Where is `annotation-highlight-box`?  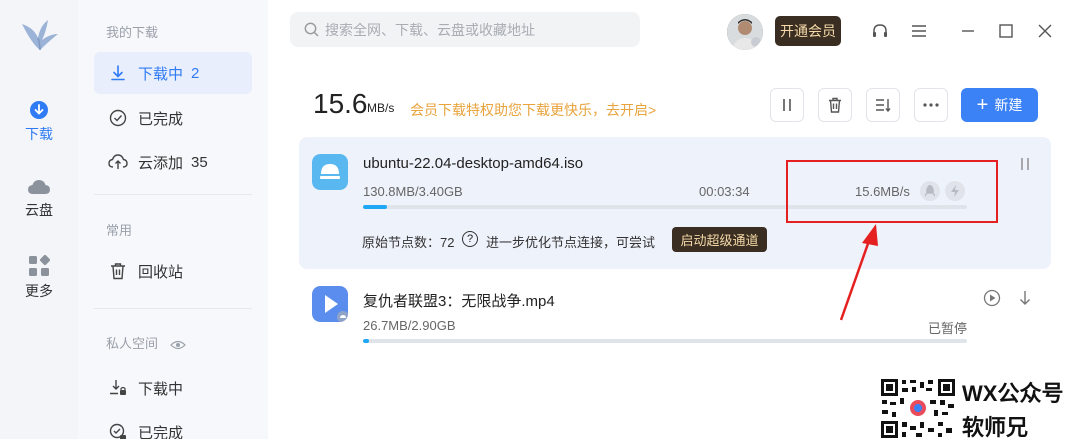 annotation-highlight-box is located at coordinates (892, 191).